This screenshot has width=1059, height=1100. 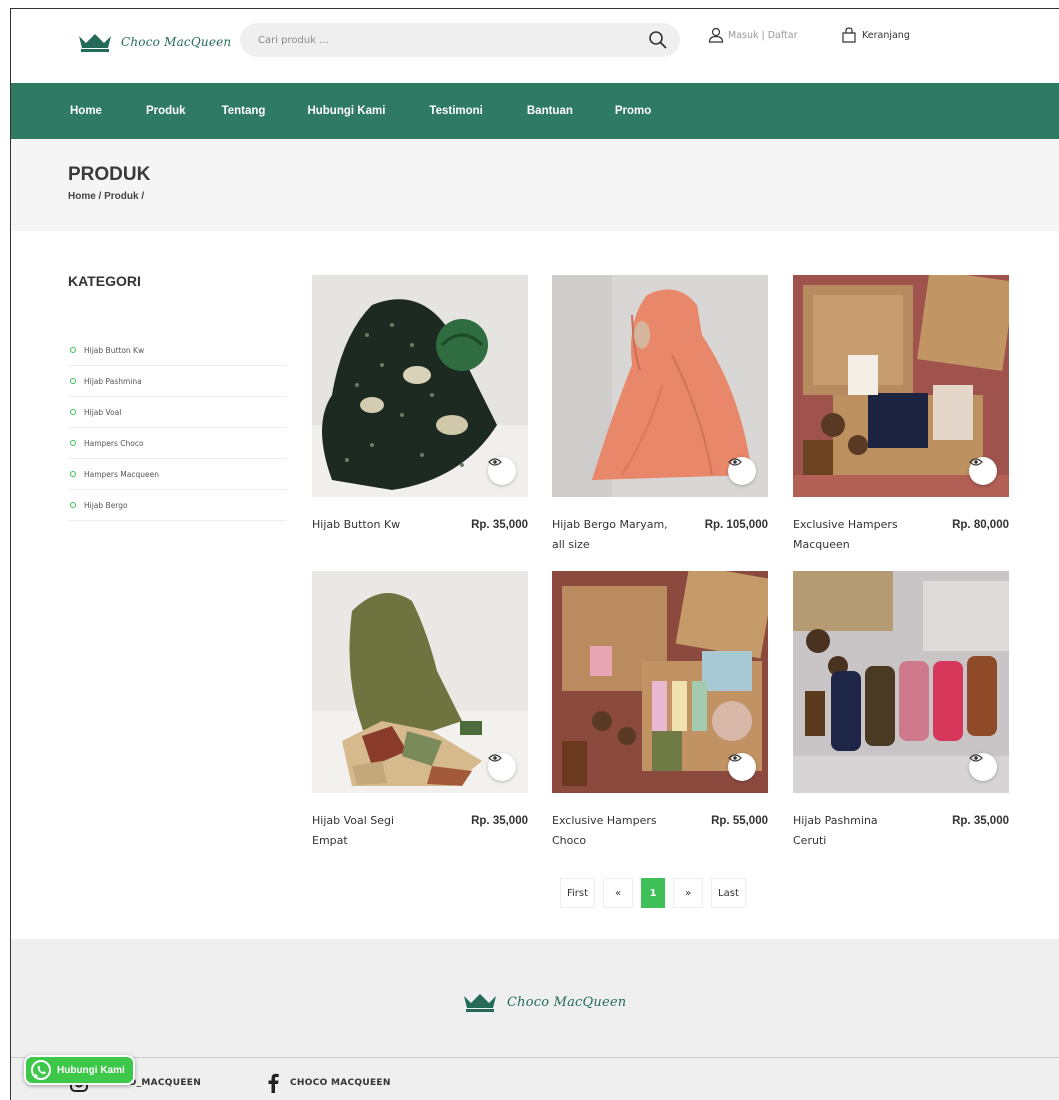 I want to click on search-box, so click(x=460, y=40).